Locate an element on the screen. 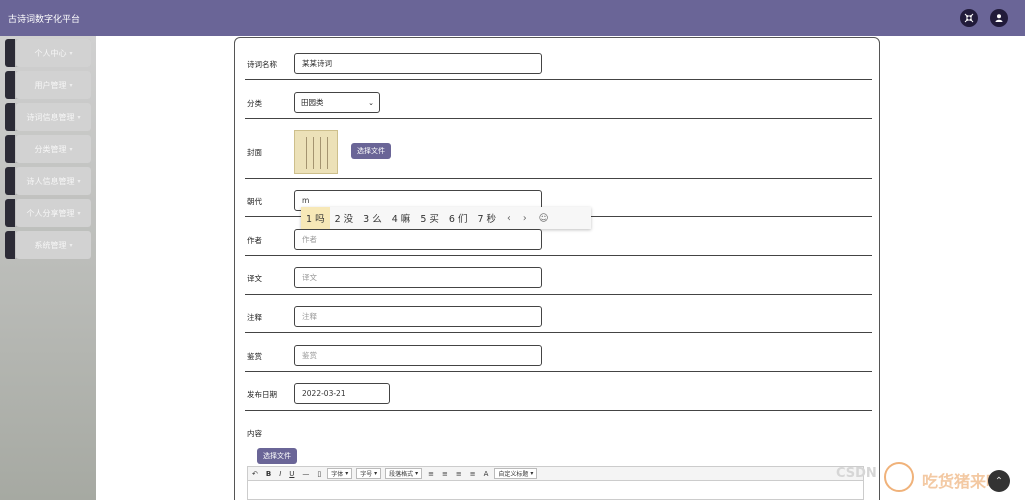 The width and height of the screenshot is (1025, 500). sidebar-item-label: 诗人信息管理 is located at coordinates (50, 181).